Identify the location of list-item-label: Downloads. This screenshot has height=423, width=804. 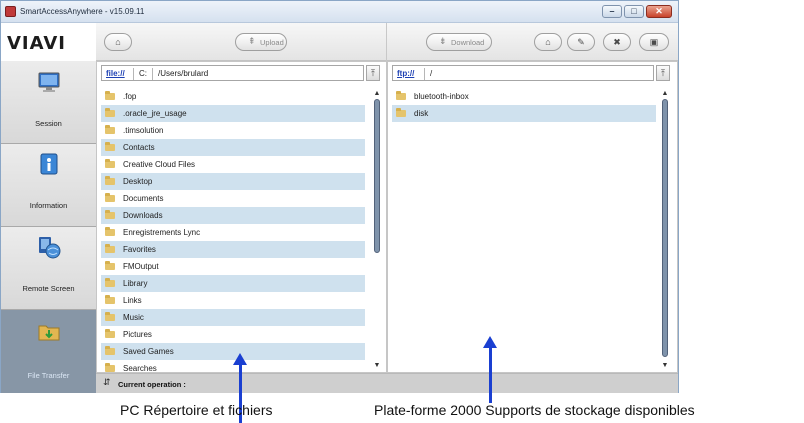
(143, 215).